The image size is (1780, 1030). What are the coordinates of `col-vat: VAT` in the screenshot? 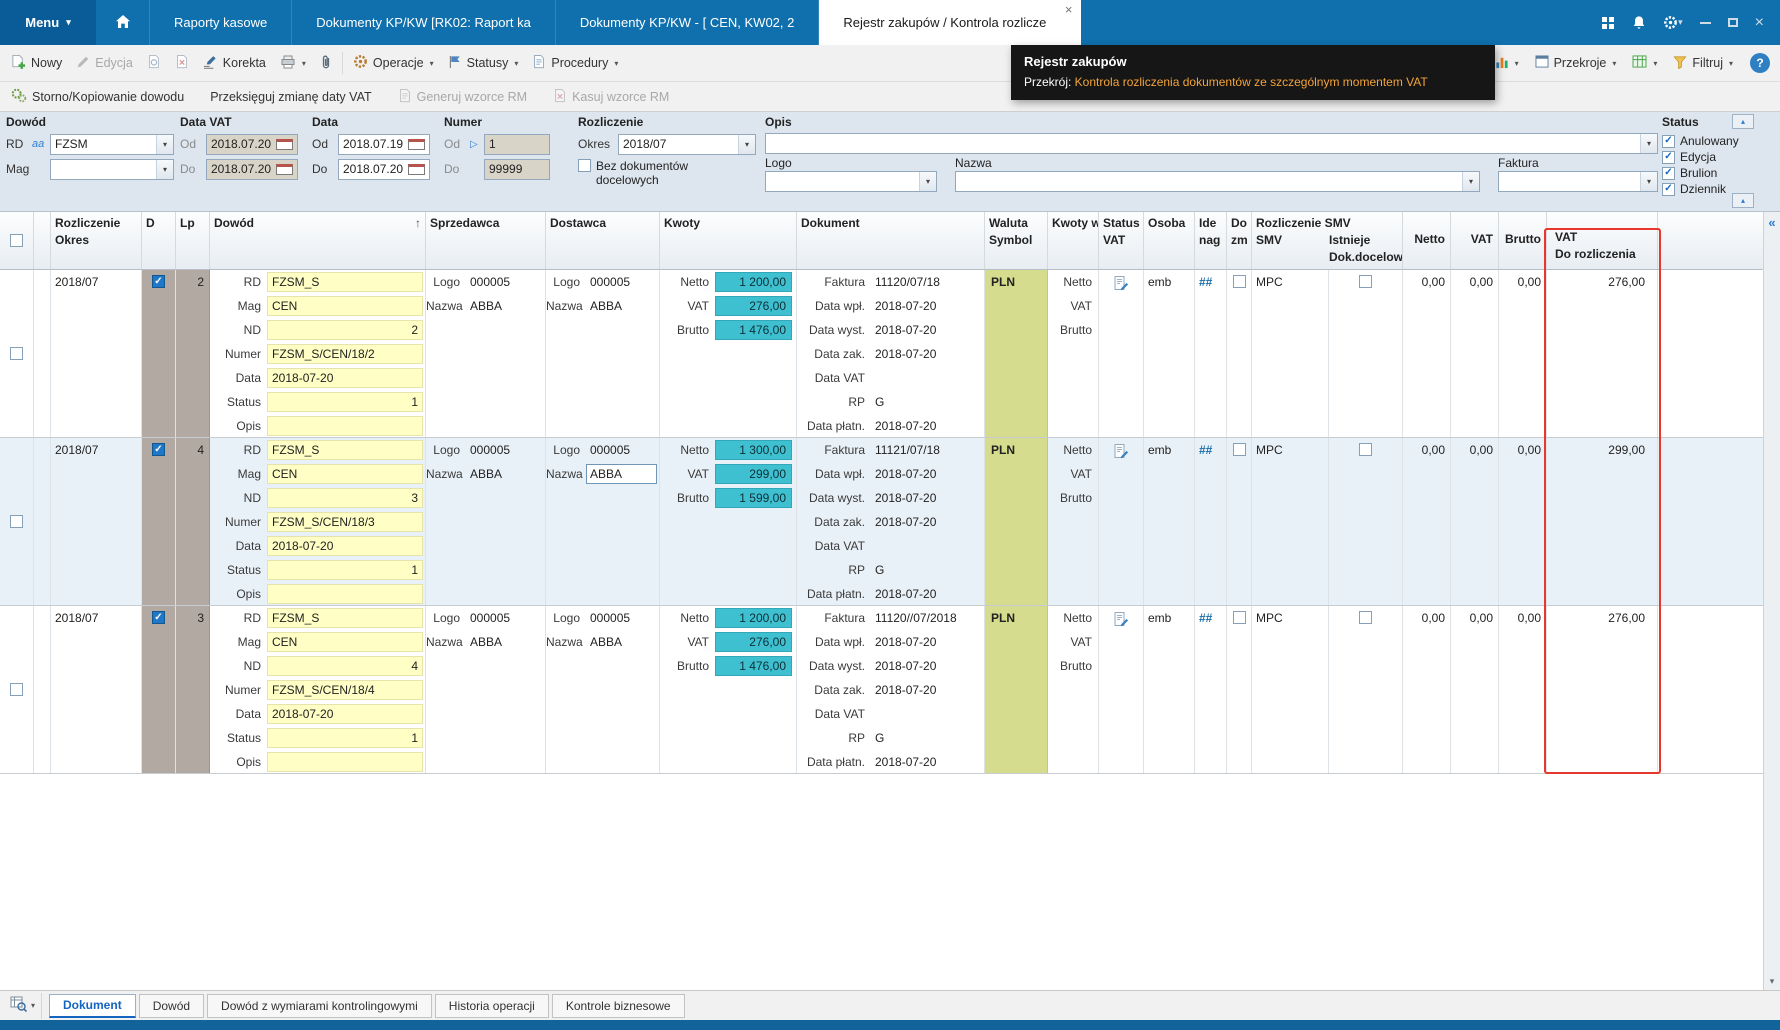 It's located at (1475, 240).